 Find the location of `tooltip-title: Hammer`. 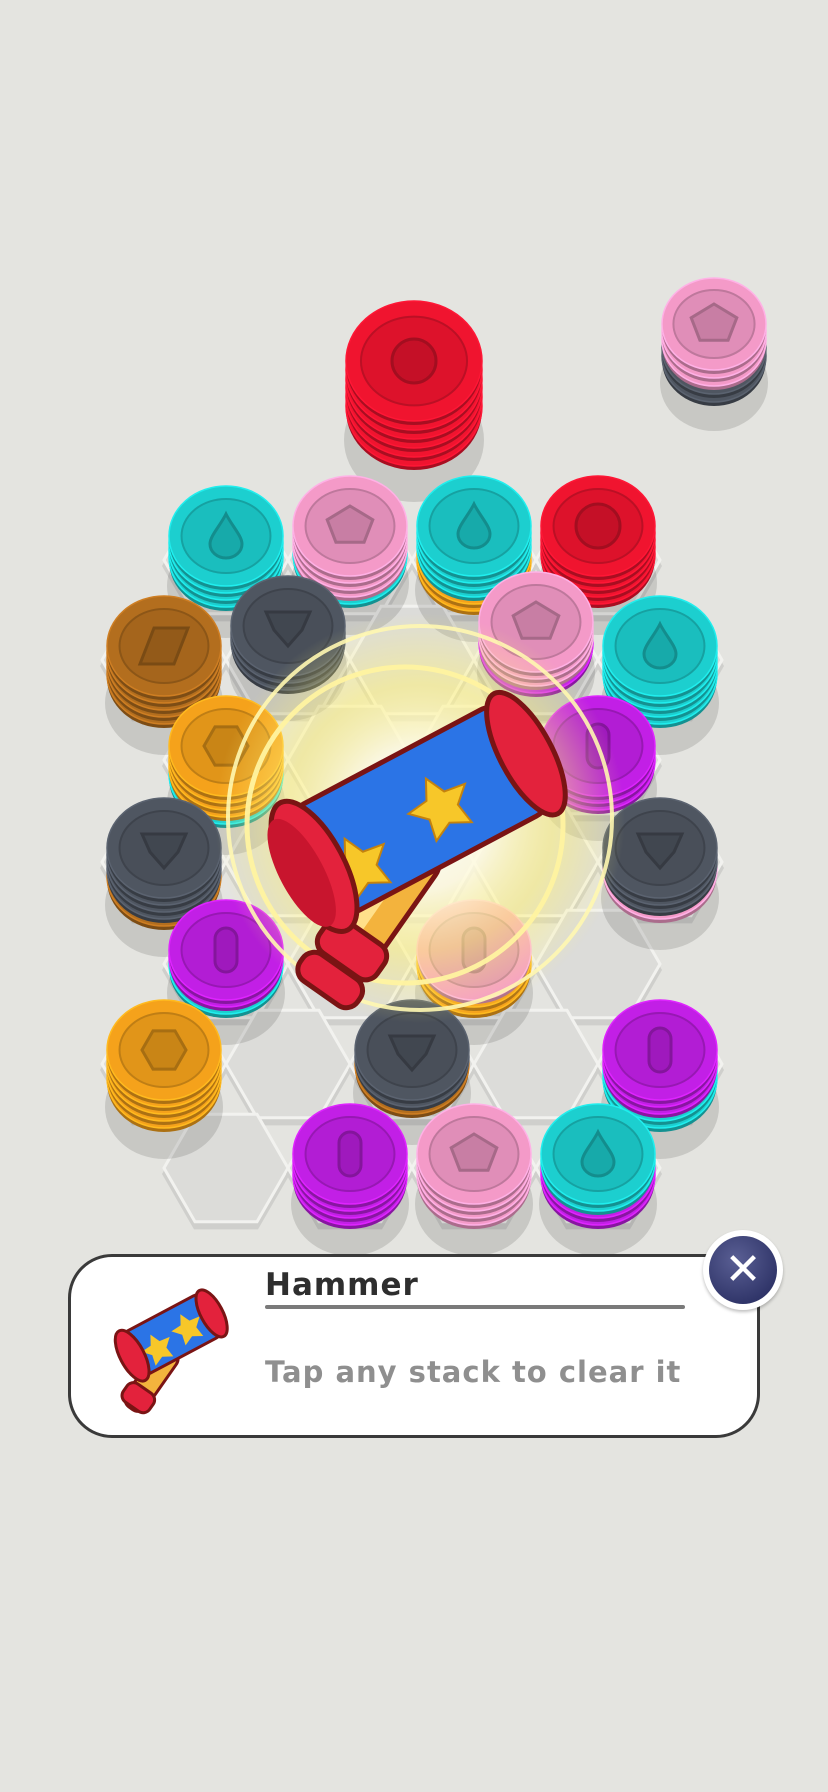

tooltip-title: Hammer is located at coordinates (342, 1285).